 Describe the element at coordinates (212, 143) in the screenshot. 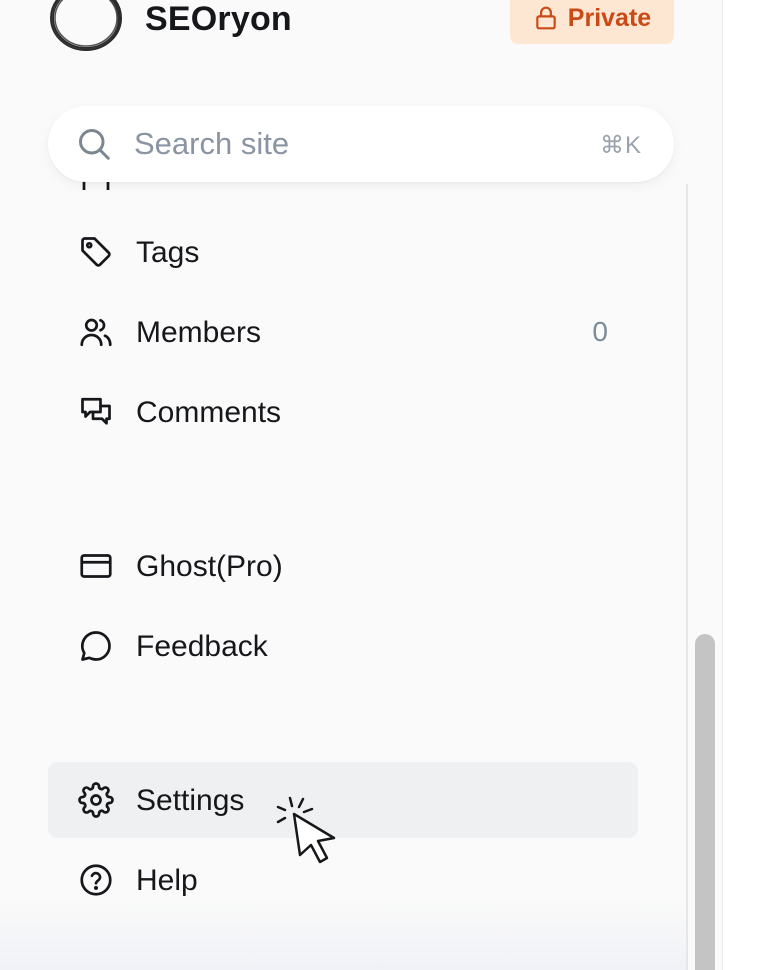

I see `search-placeholder: Search site` at that location.